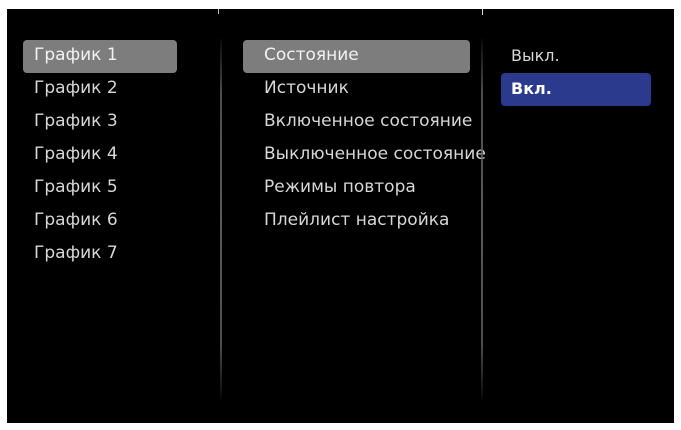 The height and width of the screenshot is (430, 681). I want to click on schedule-item-7: График 7, so click(100, 254).